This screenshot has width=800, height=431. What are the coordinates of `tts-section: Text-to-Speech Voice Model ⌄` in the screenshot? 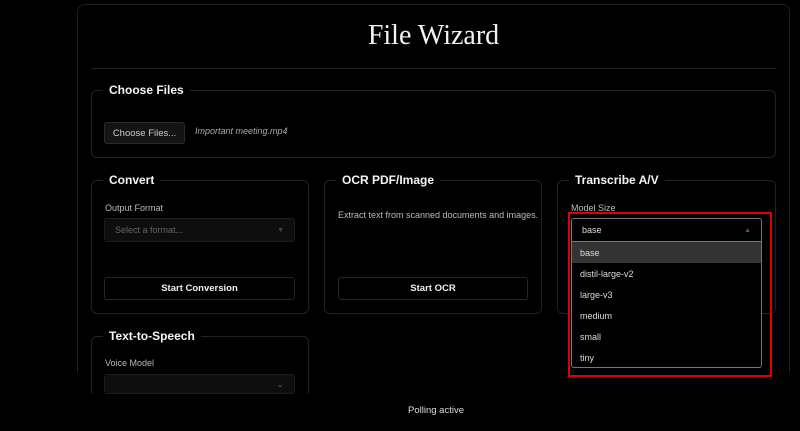 It's located at (200, 361).